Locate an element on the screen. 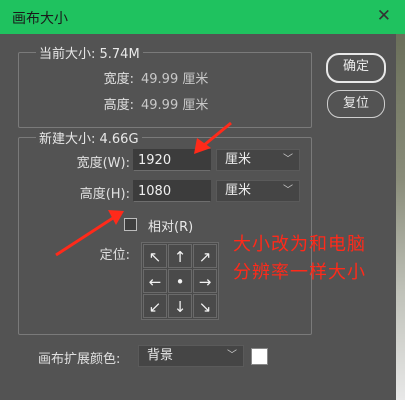 This screenshot has height=400, width=405. new-width-label: 宽度(W): is located at coordinates (103, 163).